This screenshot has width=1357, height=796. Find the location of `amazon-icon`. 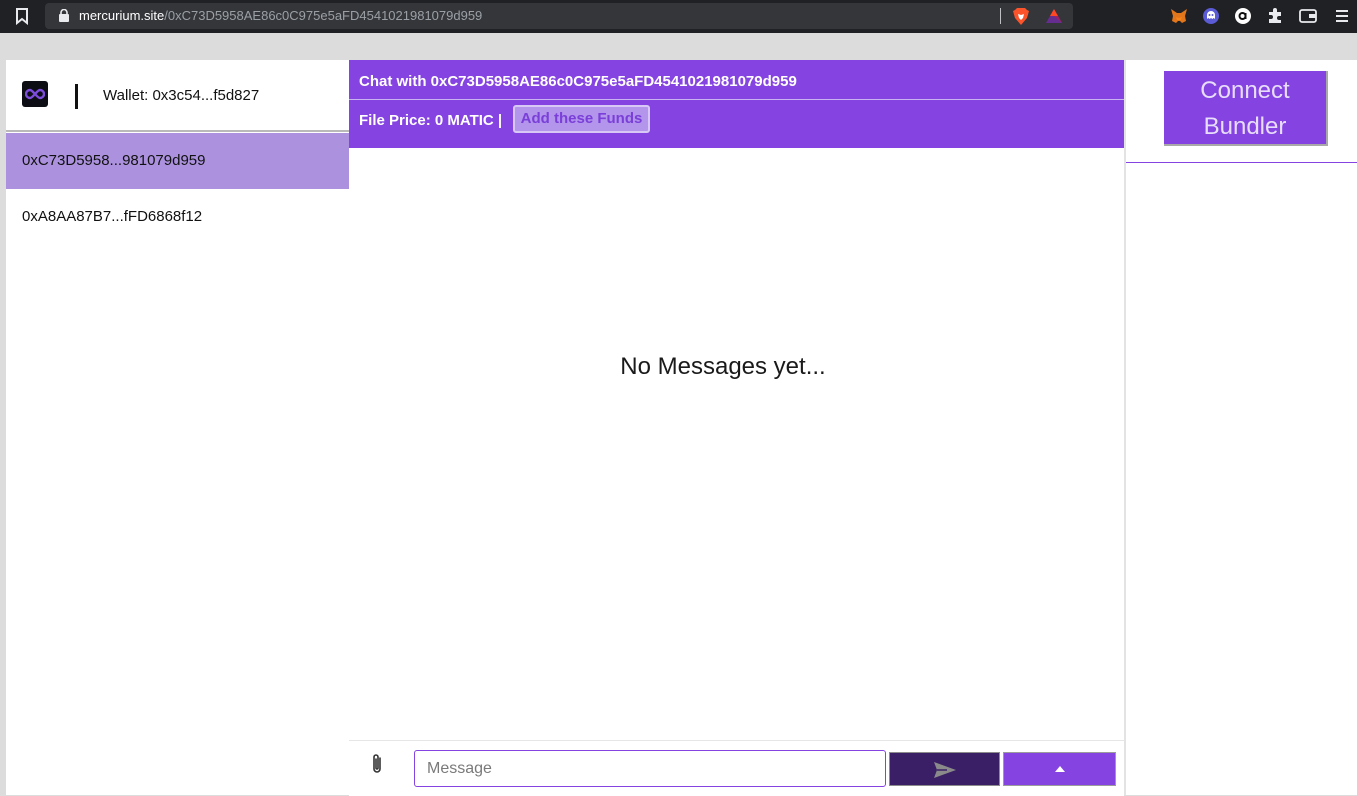

amazon-icon is located at coordinates (1243, 16).